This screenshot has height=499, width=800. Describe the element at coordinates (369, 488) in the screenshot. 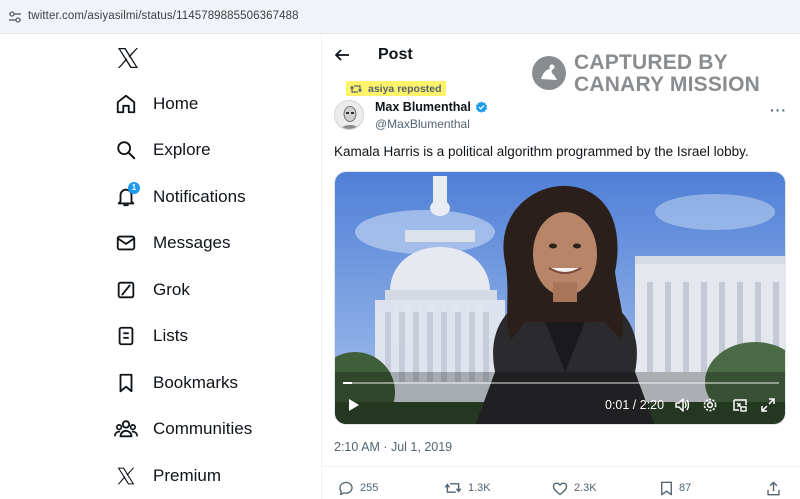

I see `reply-count: 255` at that location.